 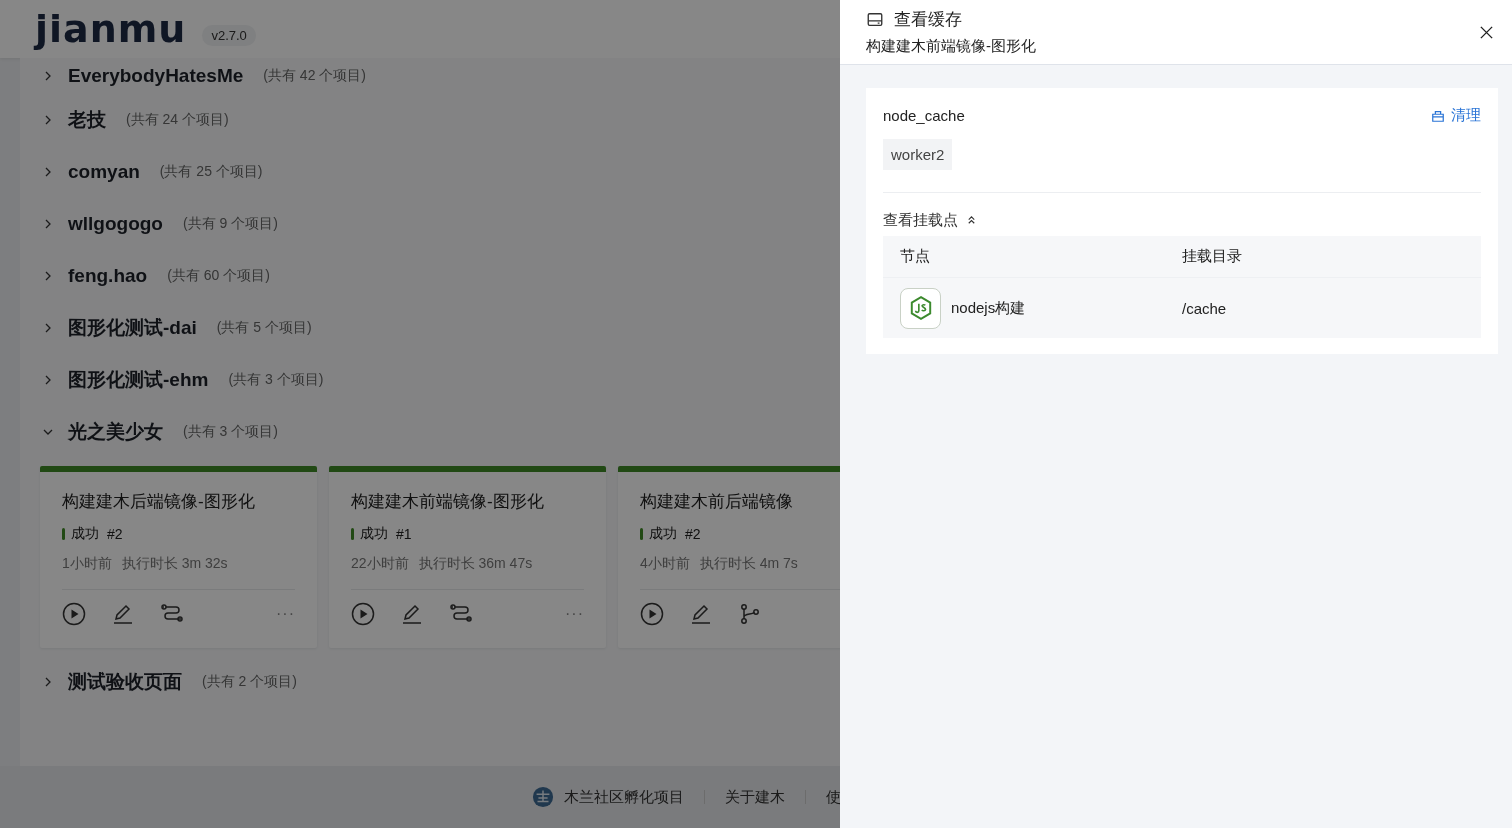 What do you see at coordinates (156, 76) in the screenshot?
I see `group-name: EverybodyHatesMe` at bounding box center [156, 76].